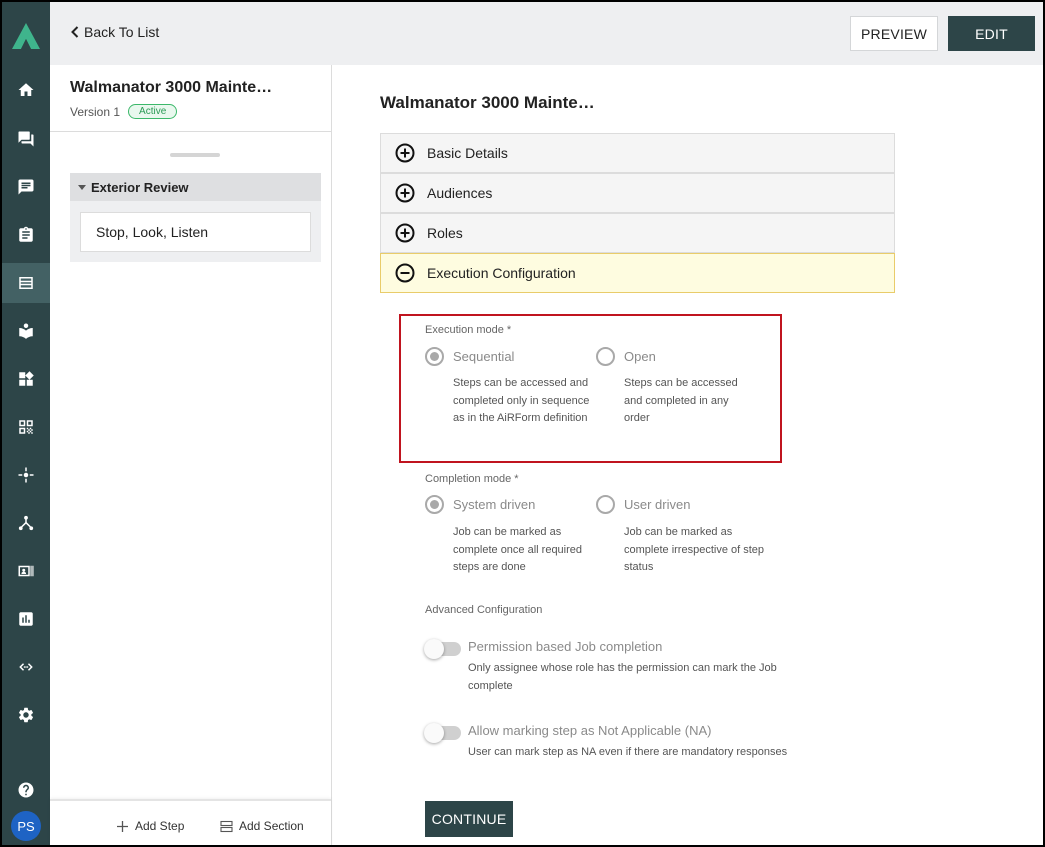 This screenshot has width=1045, height=847. I want to click on nav-chat, so click(26, 139).